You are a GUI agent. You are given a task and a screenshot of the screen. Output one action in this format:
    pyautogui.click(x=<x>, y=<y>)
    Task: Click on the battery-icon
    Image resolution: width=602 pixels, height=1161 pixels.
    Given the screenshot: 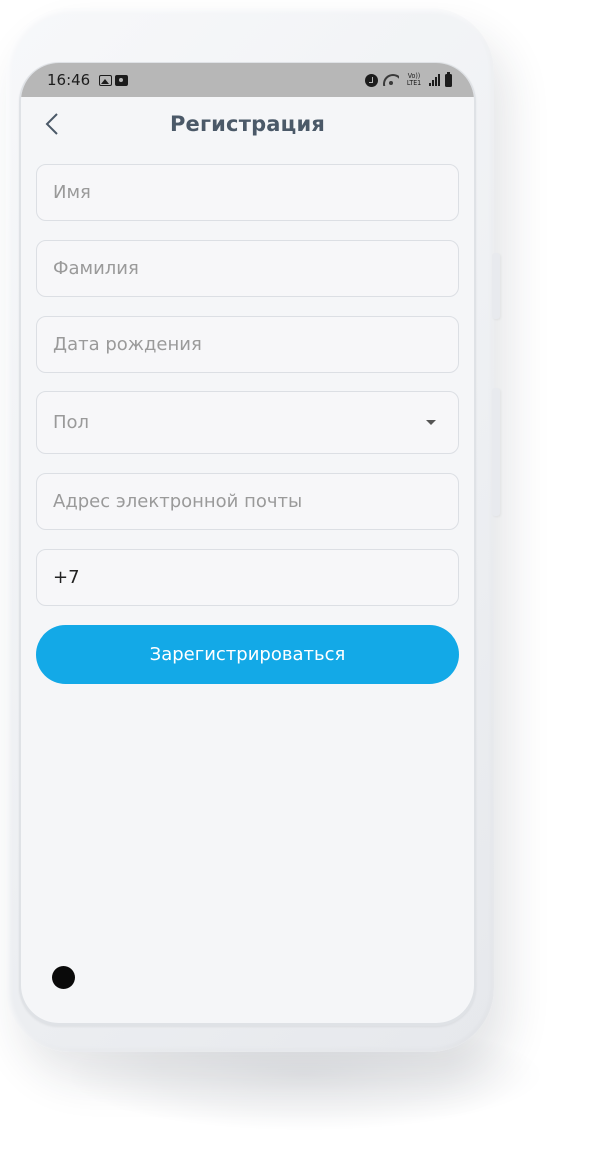 What is the action you would take?
    pyautogui.click(x=448, y=79)
    